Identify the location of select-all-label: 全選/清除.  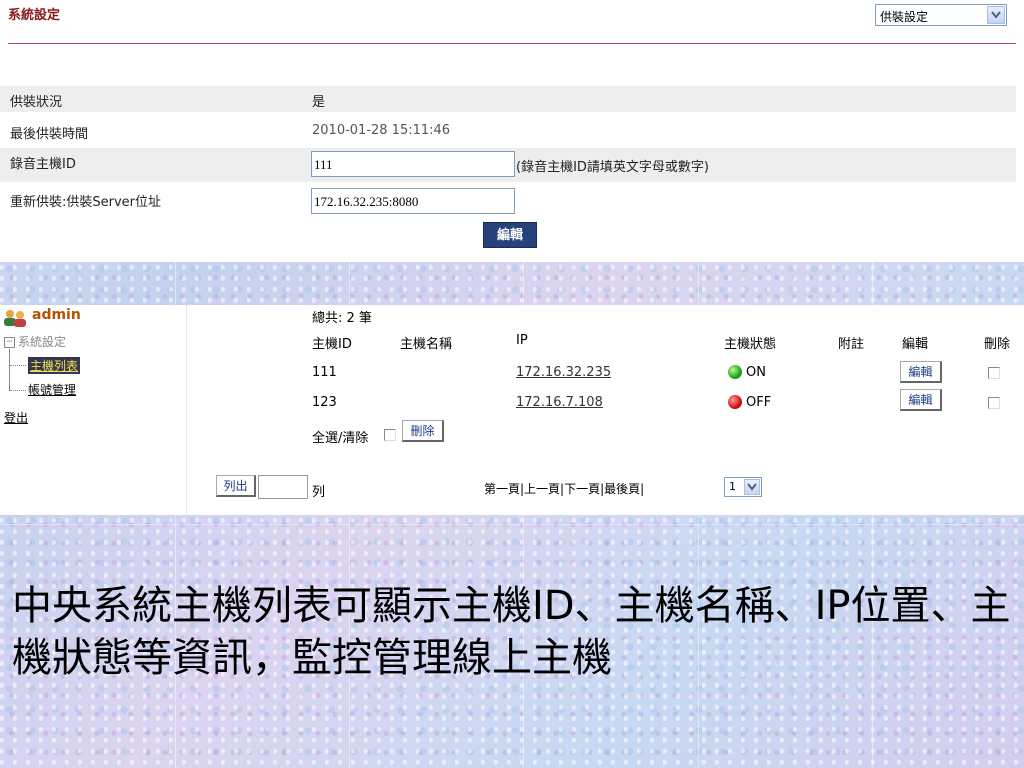
(340, 438).